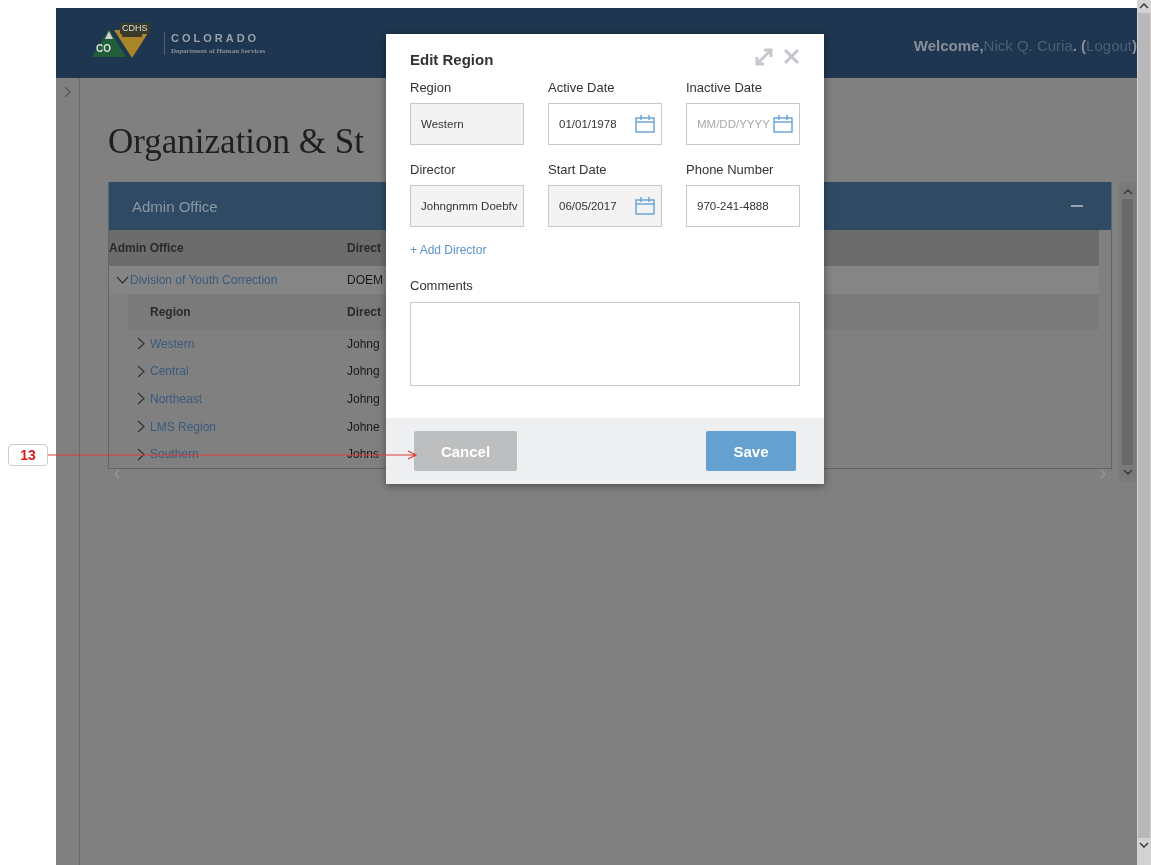 The height and width of the screenshot is (865, 1151). What do you see at coordinates (147, 248) in the screenshot?
I see `column-header: Admin Office` at bounding box center [147, 248].